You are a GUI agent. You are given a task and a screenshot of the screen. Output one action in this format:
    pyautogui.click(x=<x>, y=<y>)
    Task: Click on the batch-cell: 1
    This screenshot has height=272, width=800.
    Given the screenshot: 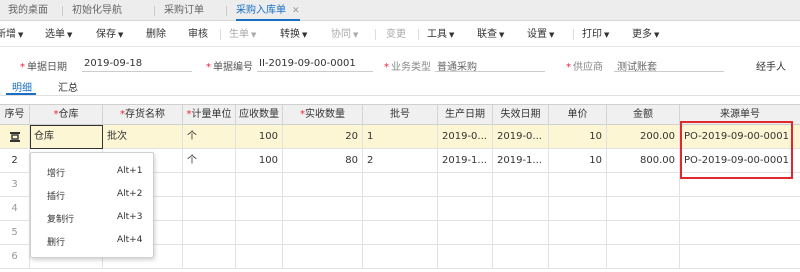 What is the action you would take?
    pyautogui.click(x=400, y=137)
    